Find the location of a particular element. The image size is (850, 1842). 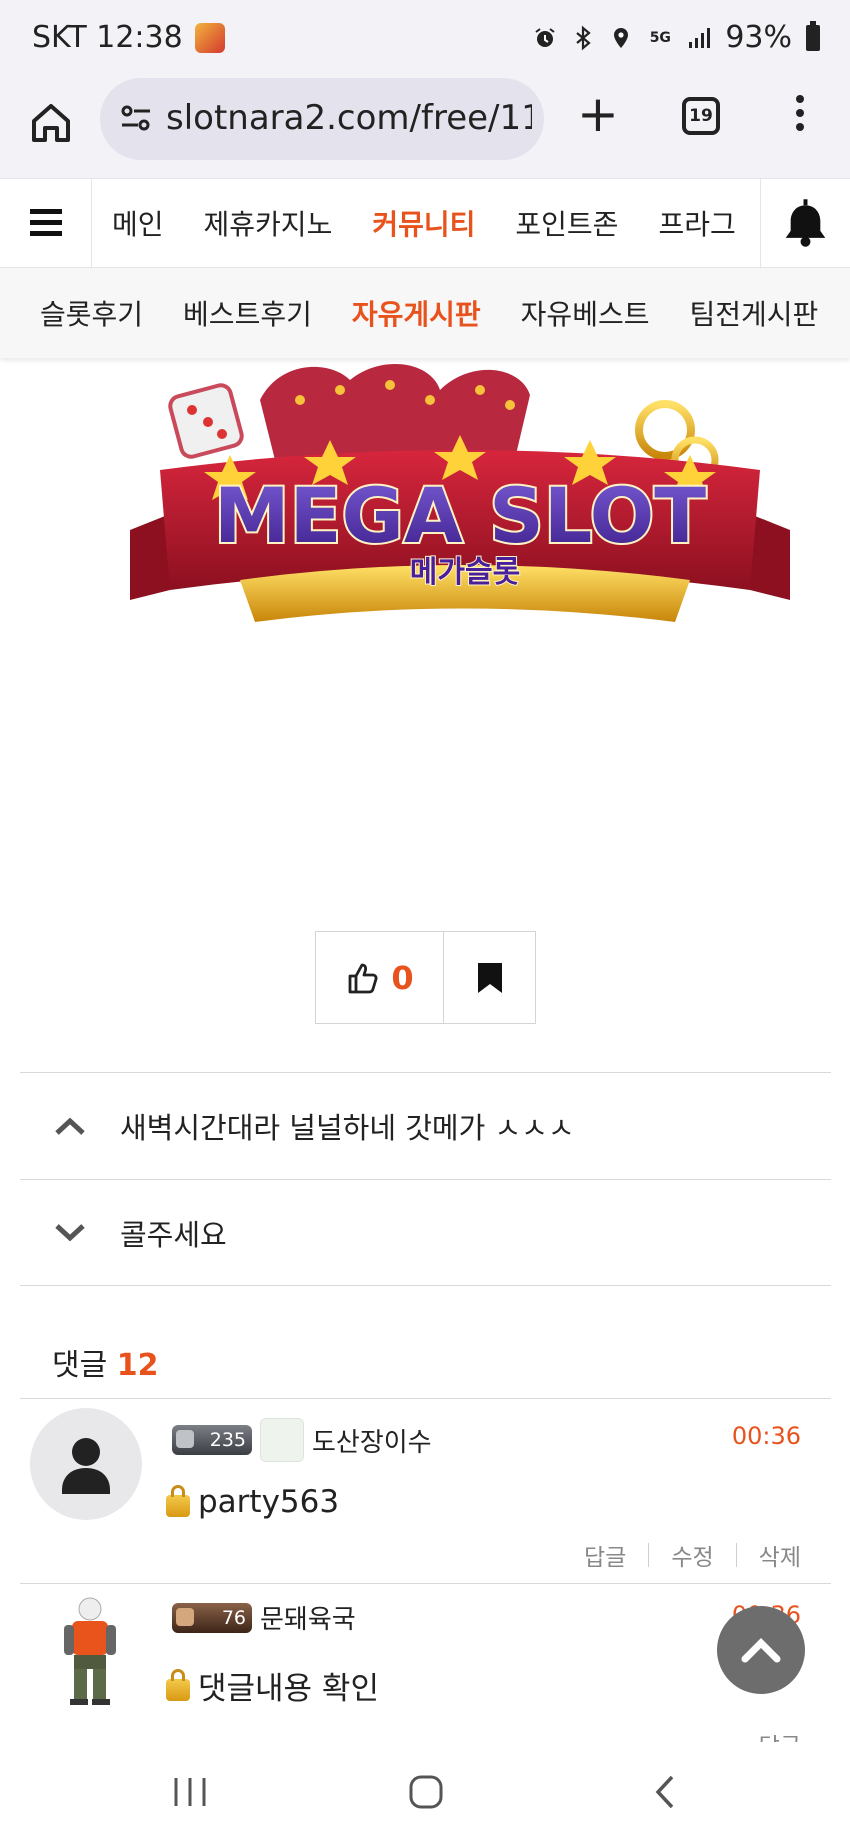

nav-item-pragmatic: 프라그 is located at coordinates (696, 223).